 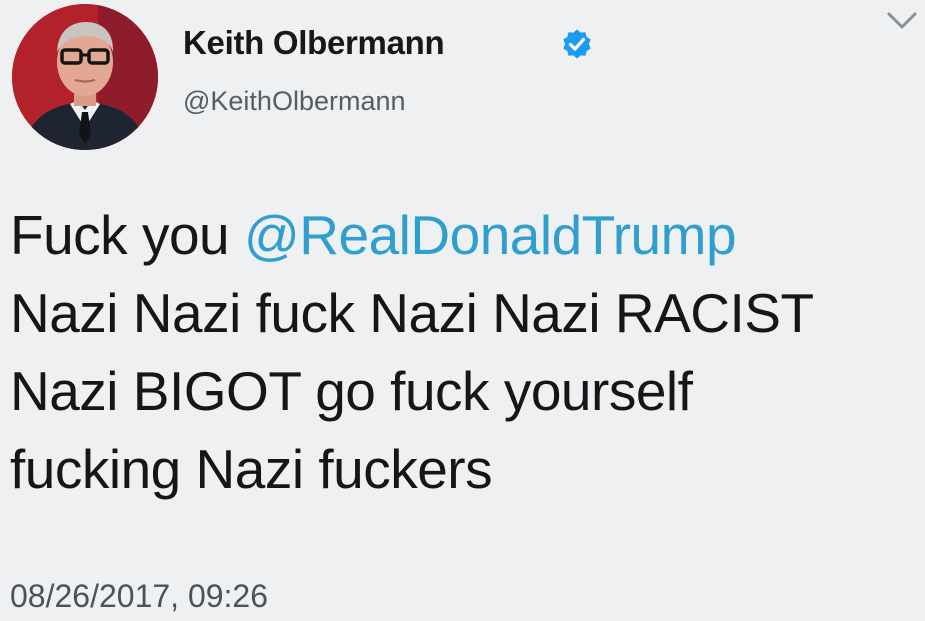 What do you see at coordinates (139, 596) in the screenshot?
I see `tweet-timestamp: 08/26/2017, 09:26` at bounding box center [139, 596].